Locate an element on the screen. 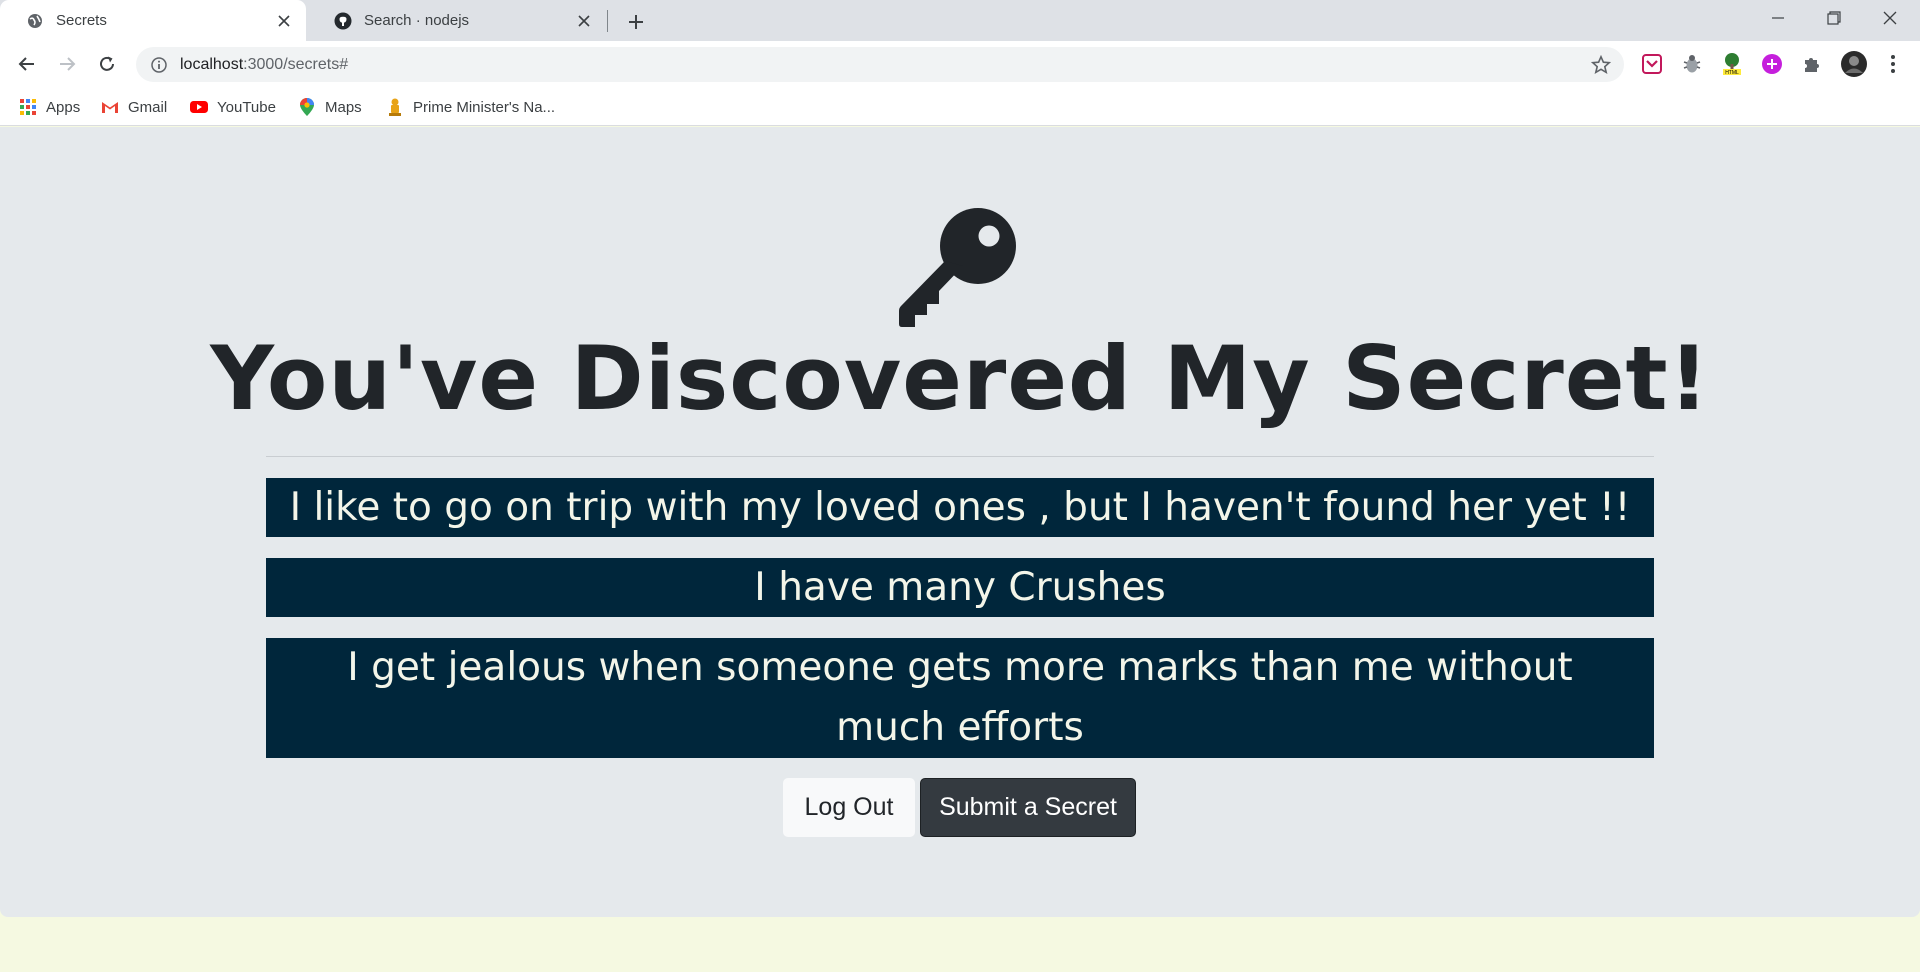 The width and height of the screenshot is (1920, 972). bookmark-label: Maps is located at coordinates (343, 107).